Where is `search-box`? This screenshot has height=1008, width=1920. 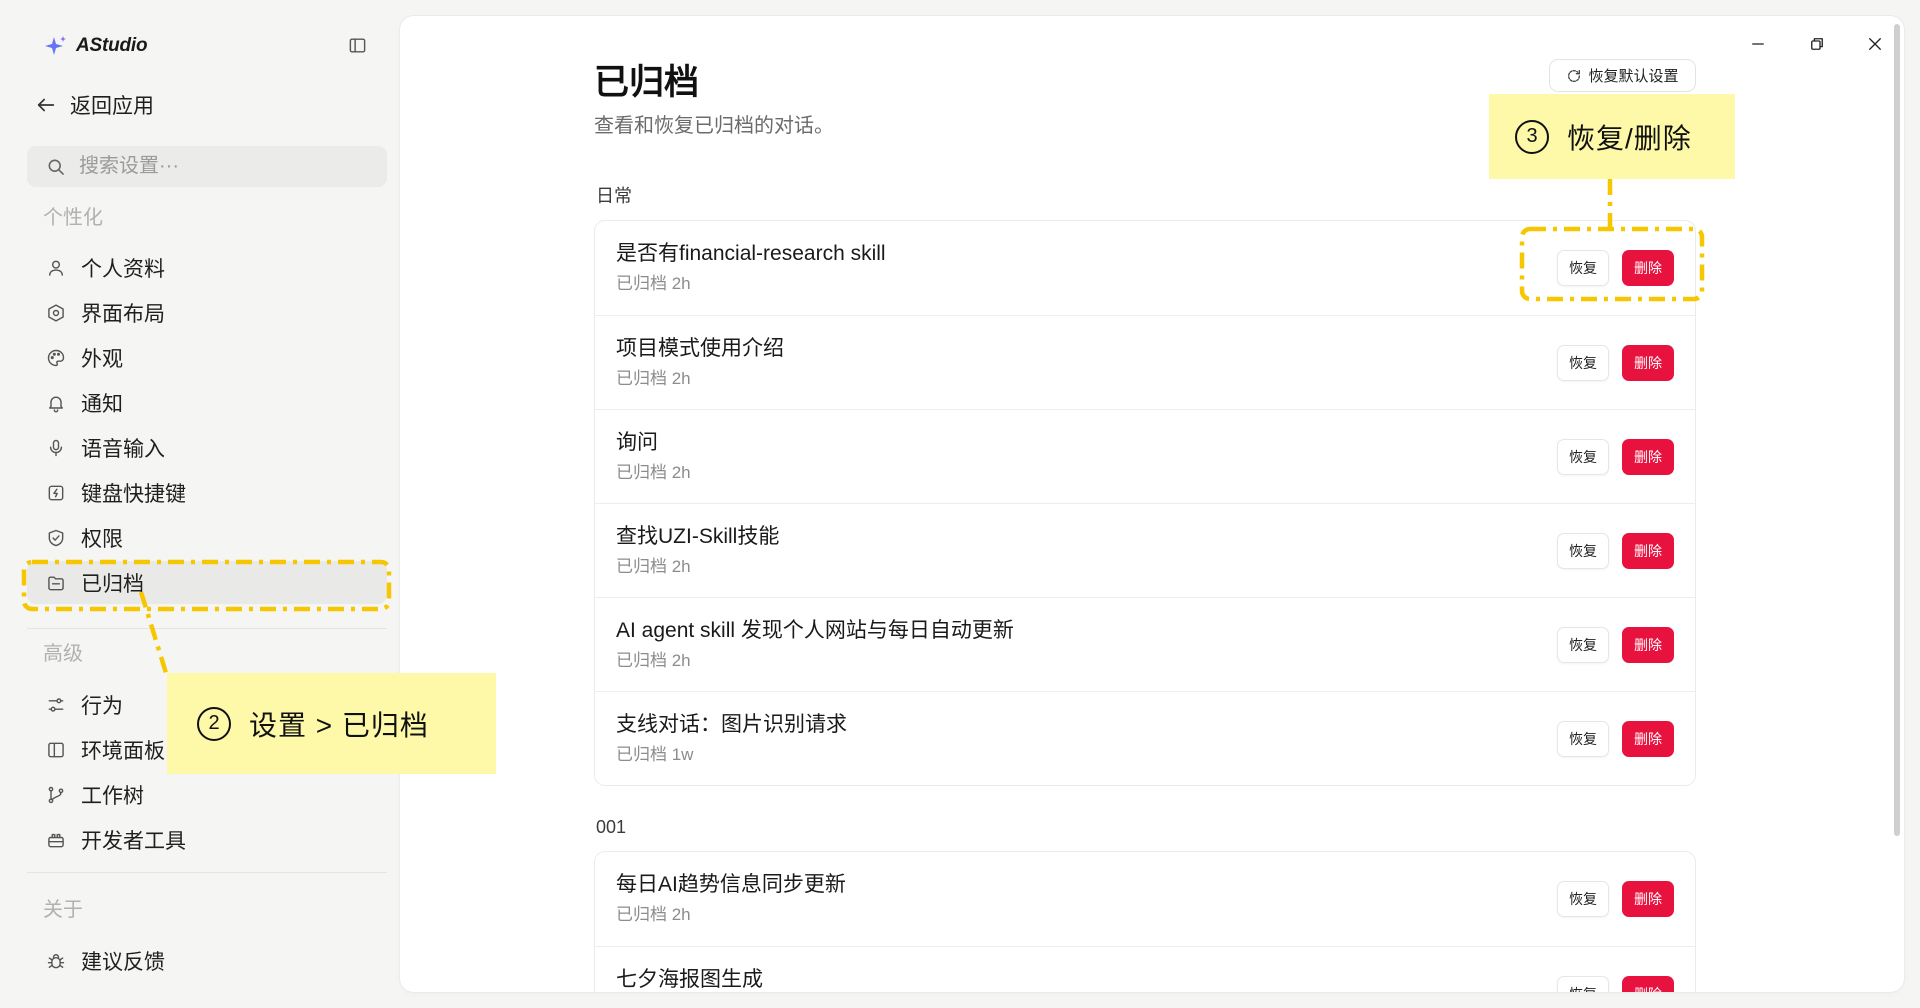
search-box is located at coordinates (207, 166).